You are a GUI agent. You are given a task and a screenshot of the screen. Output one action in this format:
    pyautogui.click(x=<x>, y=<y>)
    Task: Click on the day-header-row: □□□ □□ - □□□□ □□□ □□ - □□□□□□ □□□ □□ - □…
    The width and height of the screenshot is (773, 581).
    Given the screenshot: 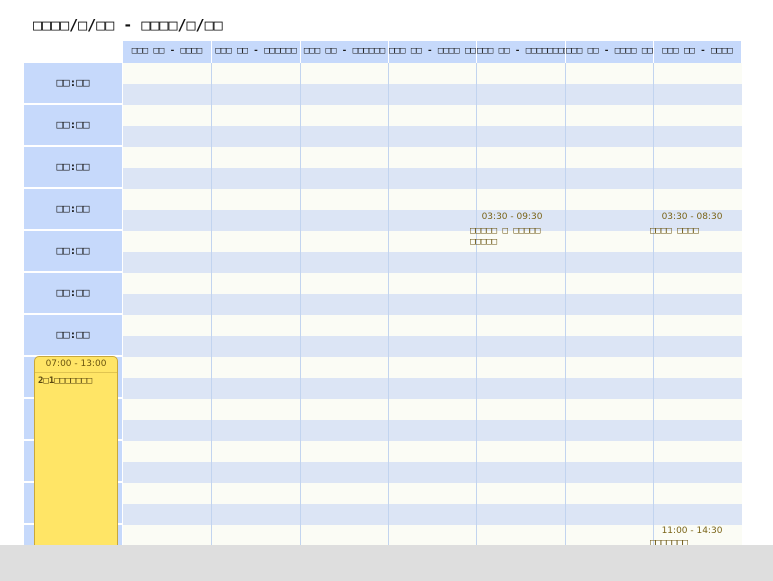 What is the action you would take?
    pyautogui.click(x=432, y=52)
    